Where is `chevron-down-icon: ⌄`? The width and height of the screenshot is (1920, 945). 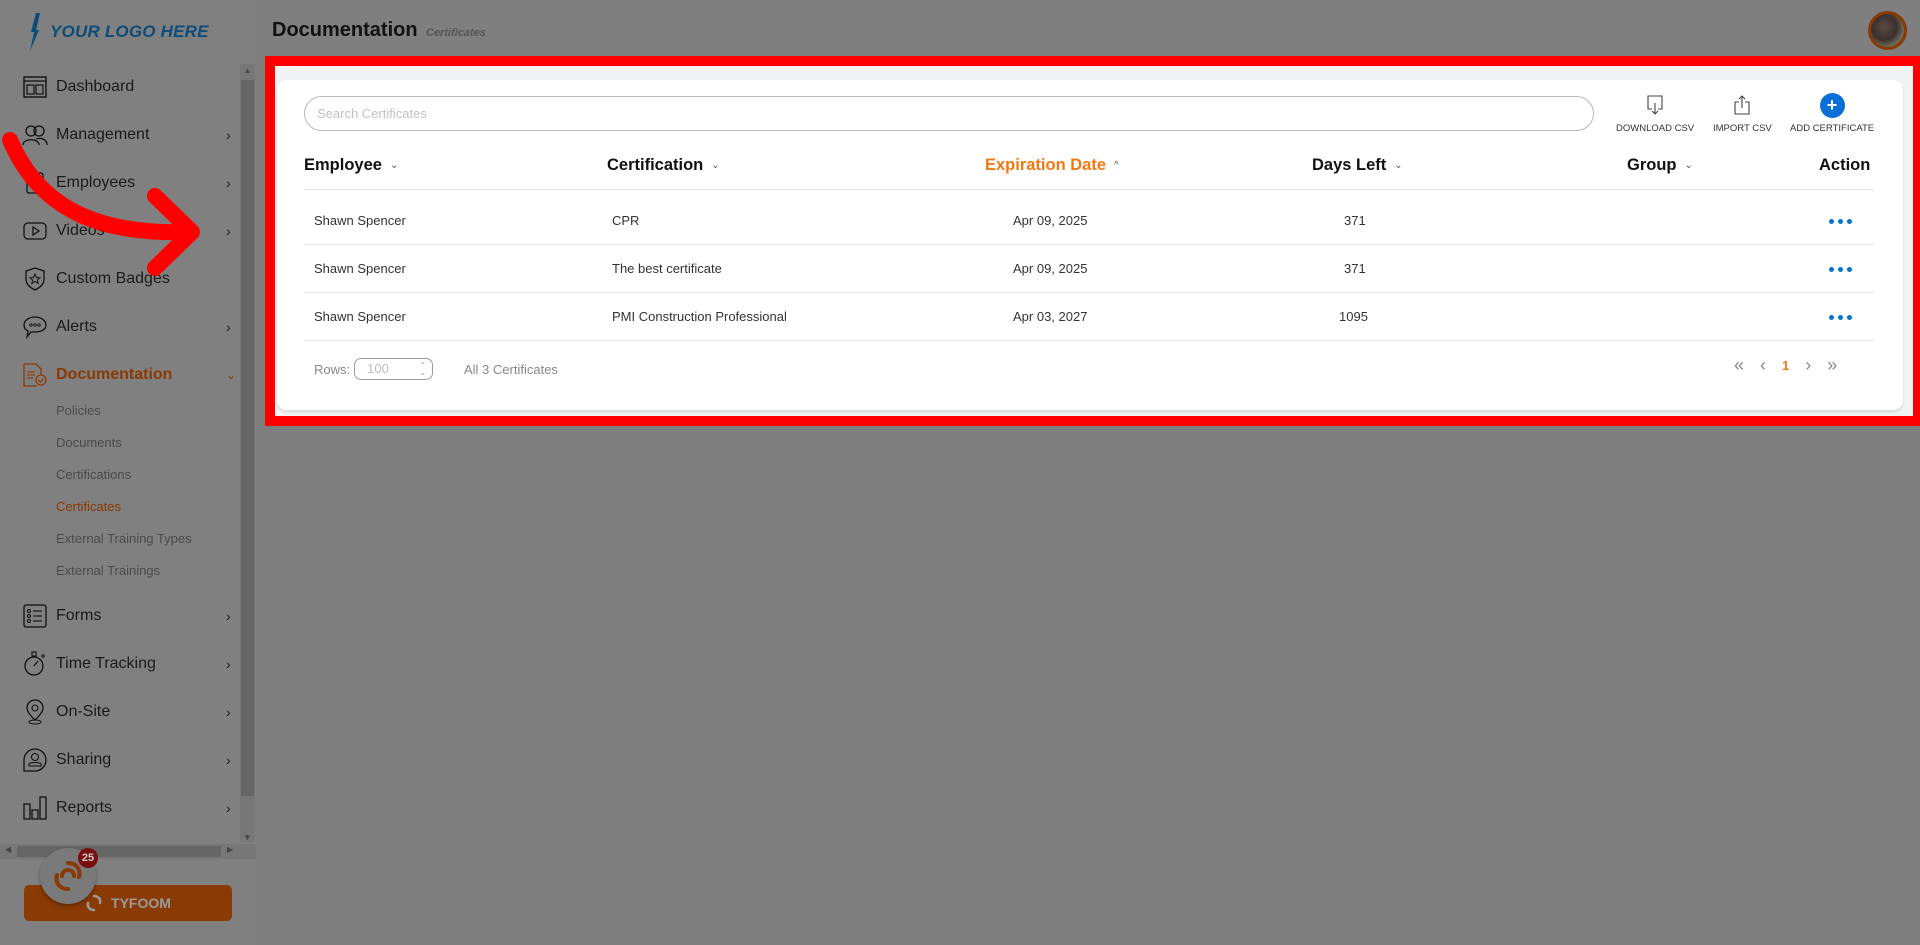
chevron-down-icon: ⌄ is located at coordinates (231, 375).